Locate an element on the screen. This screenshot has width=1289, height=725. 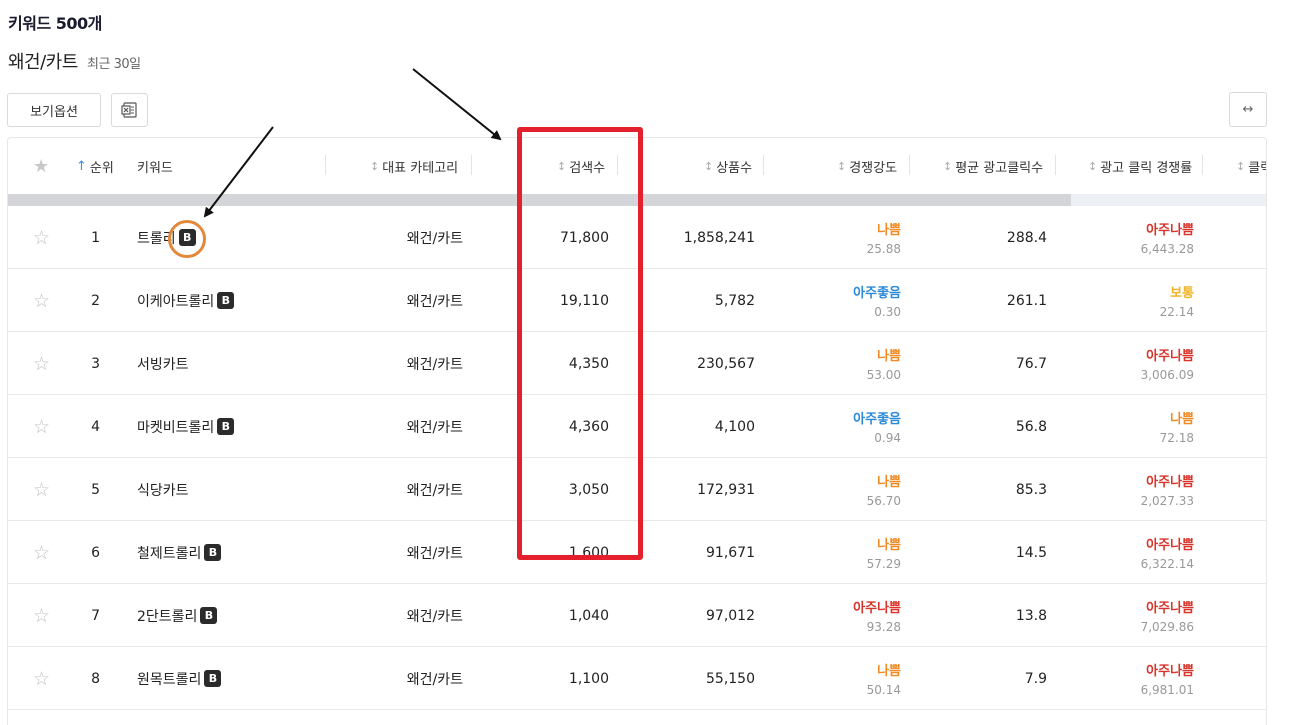
ad-competition-cell: 아주나쁨 6,981.01 is located at coordinates (601, 678).